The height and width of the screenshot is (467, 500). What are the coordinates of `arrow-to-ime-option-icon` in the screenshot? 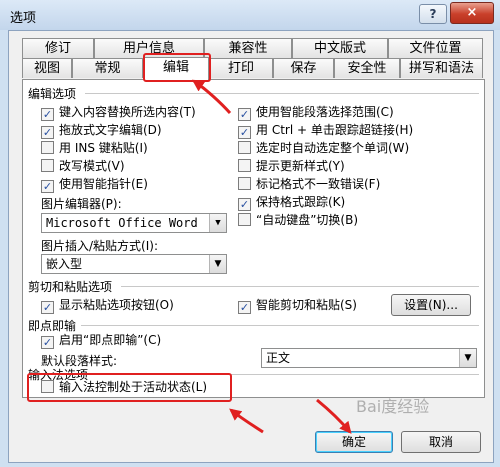 It's located at (246, 421).